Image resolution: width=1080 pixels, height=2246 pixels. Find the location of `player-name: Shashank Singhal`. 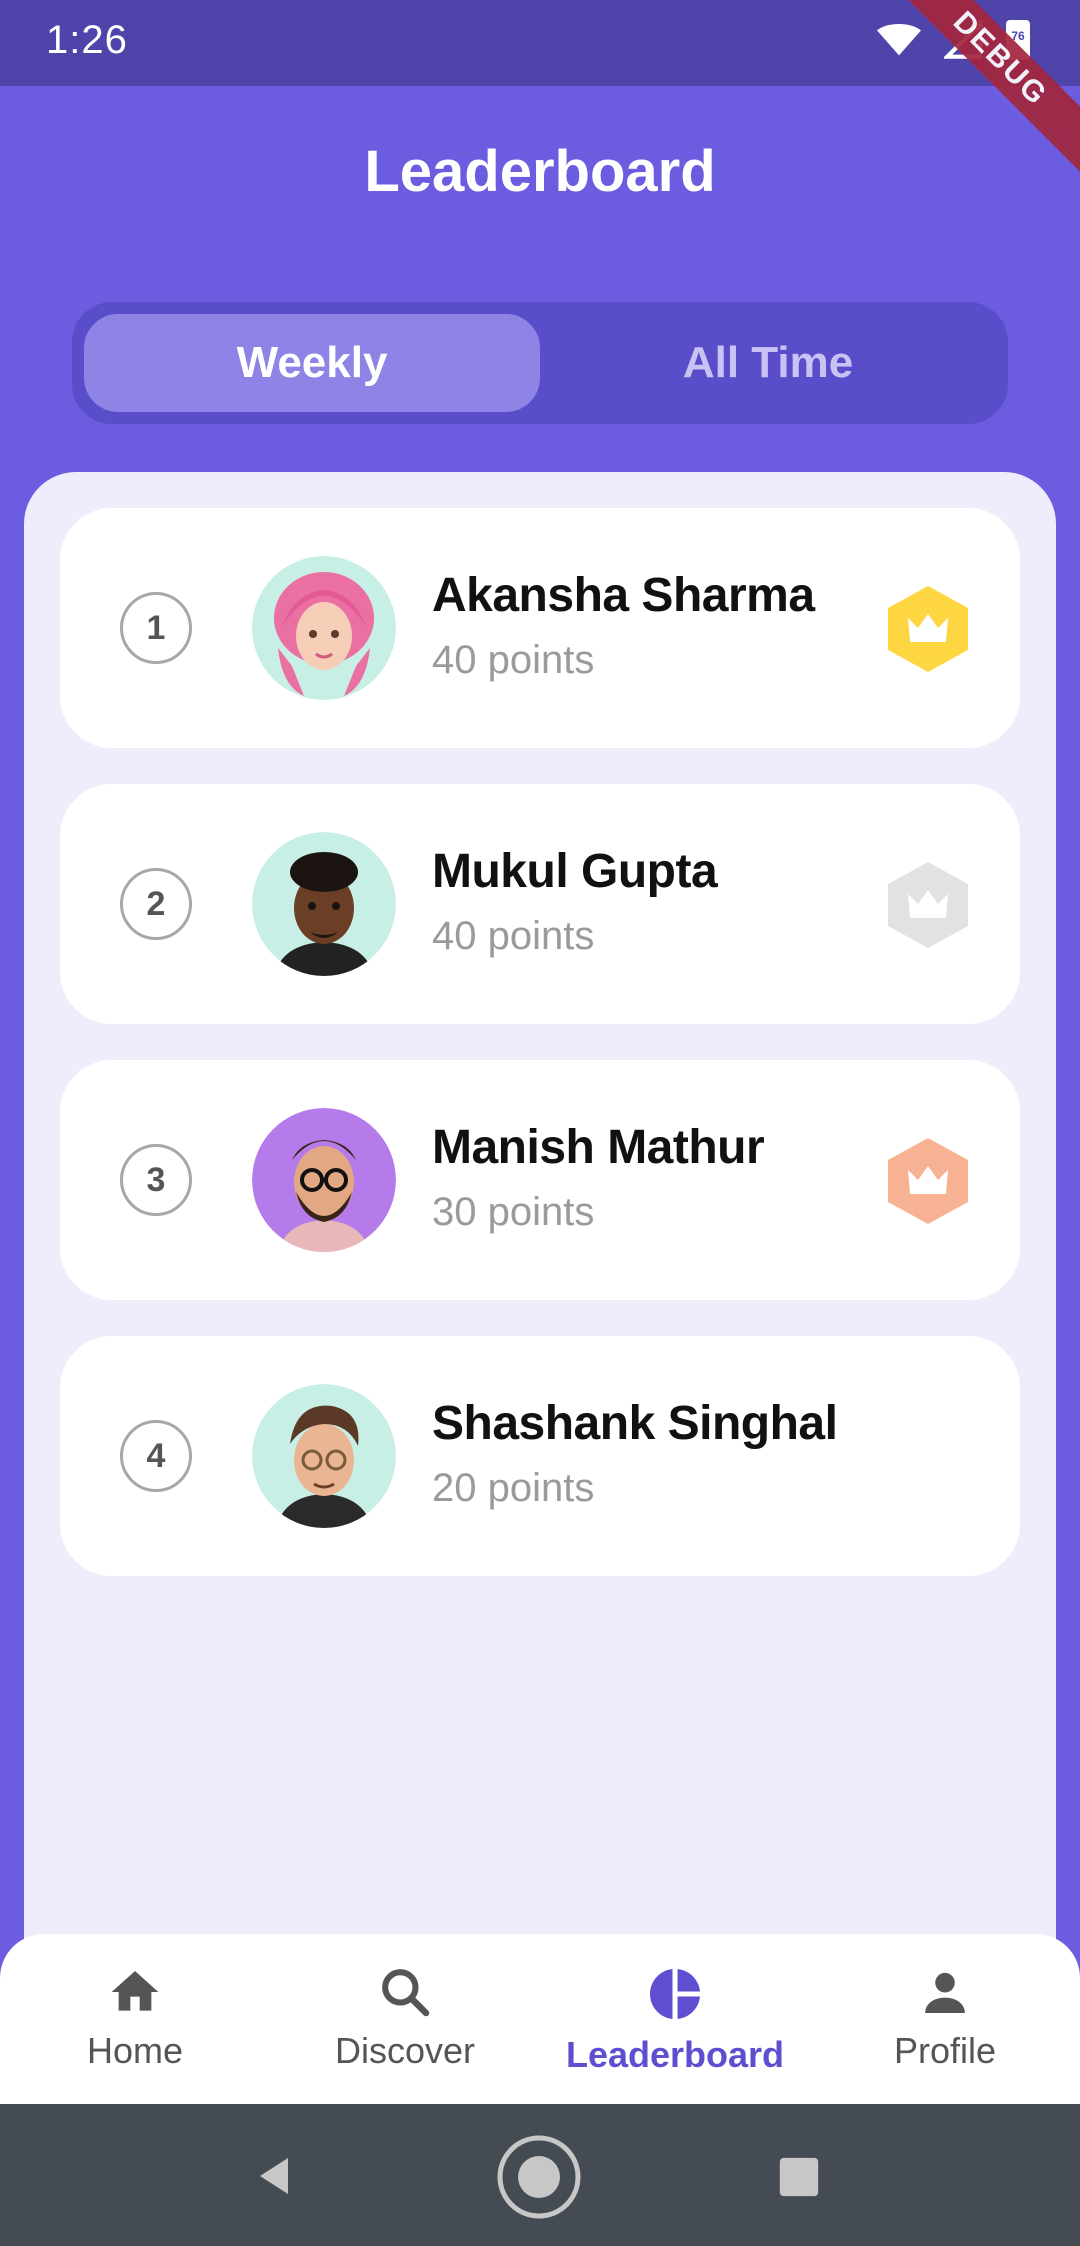

player-name: Shashank Singhal is located at coordinates (635, 1423).